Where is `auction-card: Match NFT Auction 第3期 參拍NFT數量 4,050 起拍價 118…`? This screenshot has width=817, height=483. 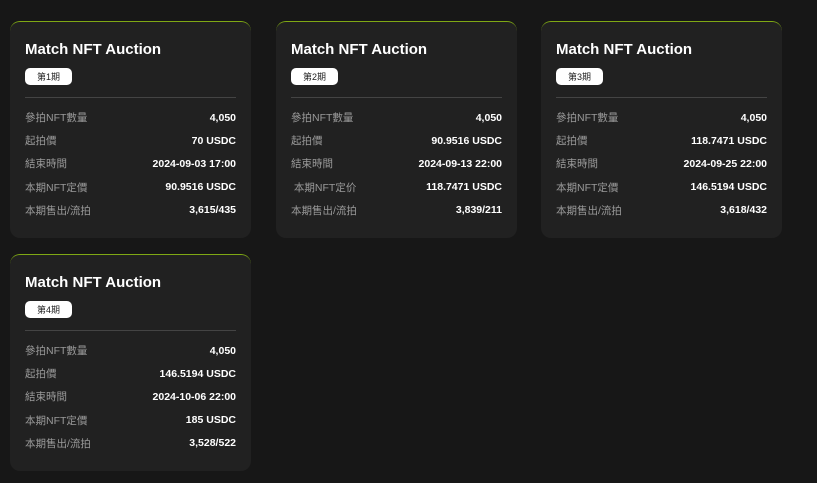
auction-card: Match NFT Auction 第3期 參拍NFT數量 4,050 起拍價 118… is located at coordinates (661, 129).